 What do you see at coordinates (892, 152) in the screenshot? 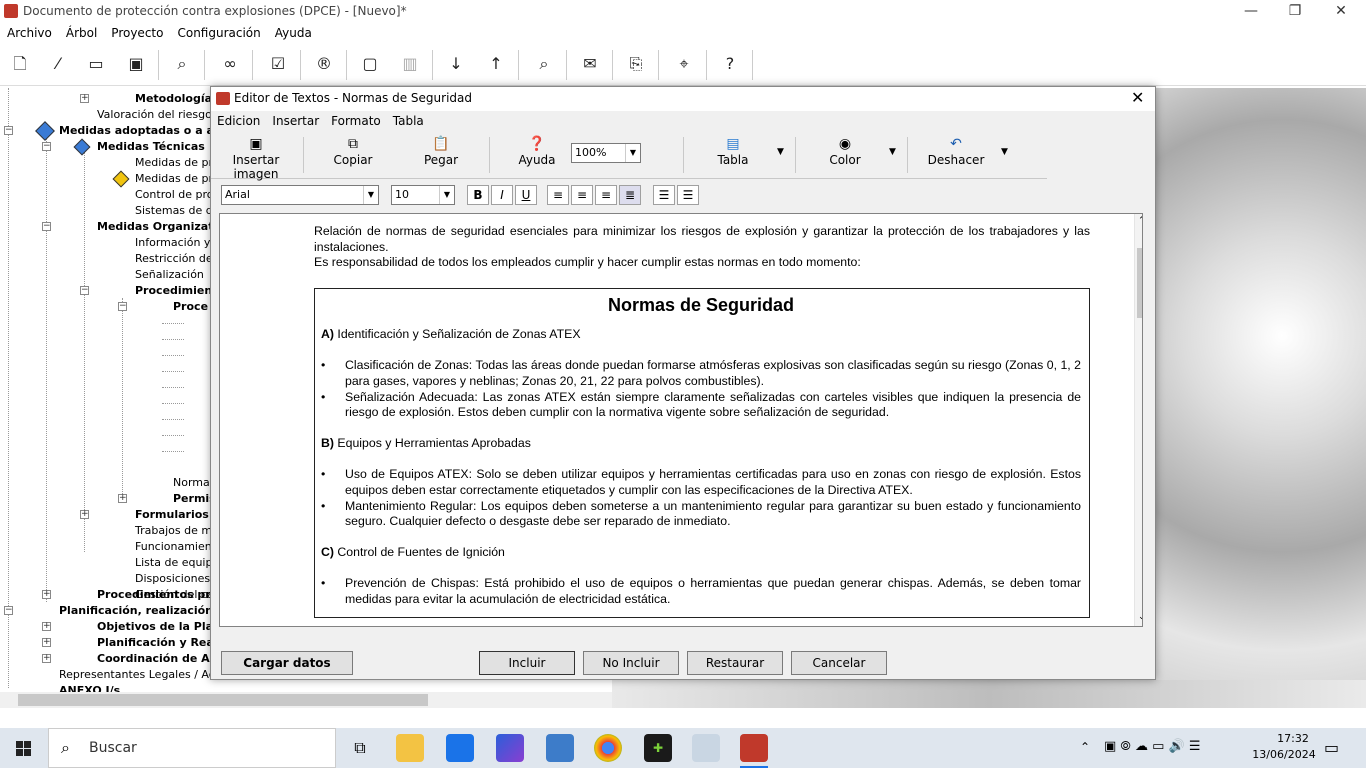
I see `color-dropdown-arrow: ▼` at bounding box center [892, 152].